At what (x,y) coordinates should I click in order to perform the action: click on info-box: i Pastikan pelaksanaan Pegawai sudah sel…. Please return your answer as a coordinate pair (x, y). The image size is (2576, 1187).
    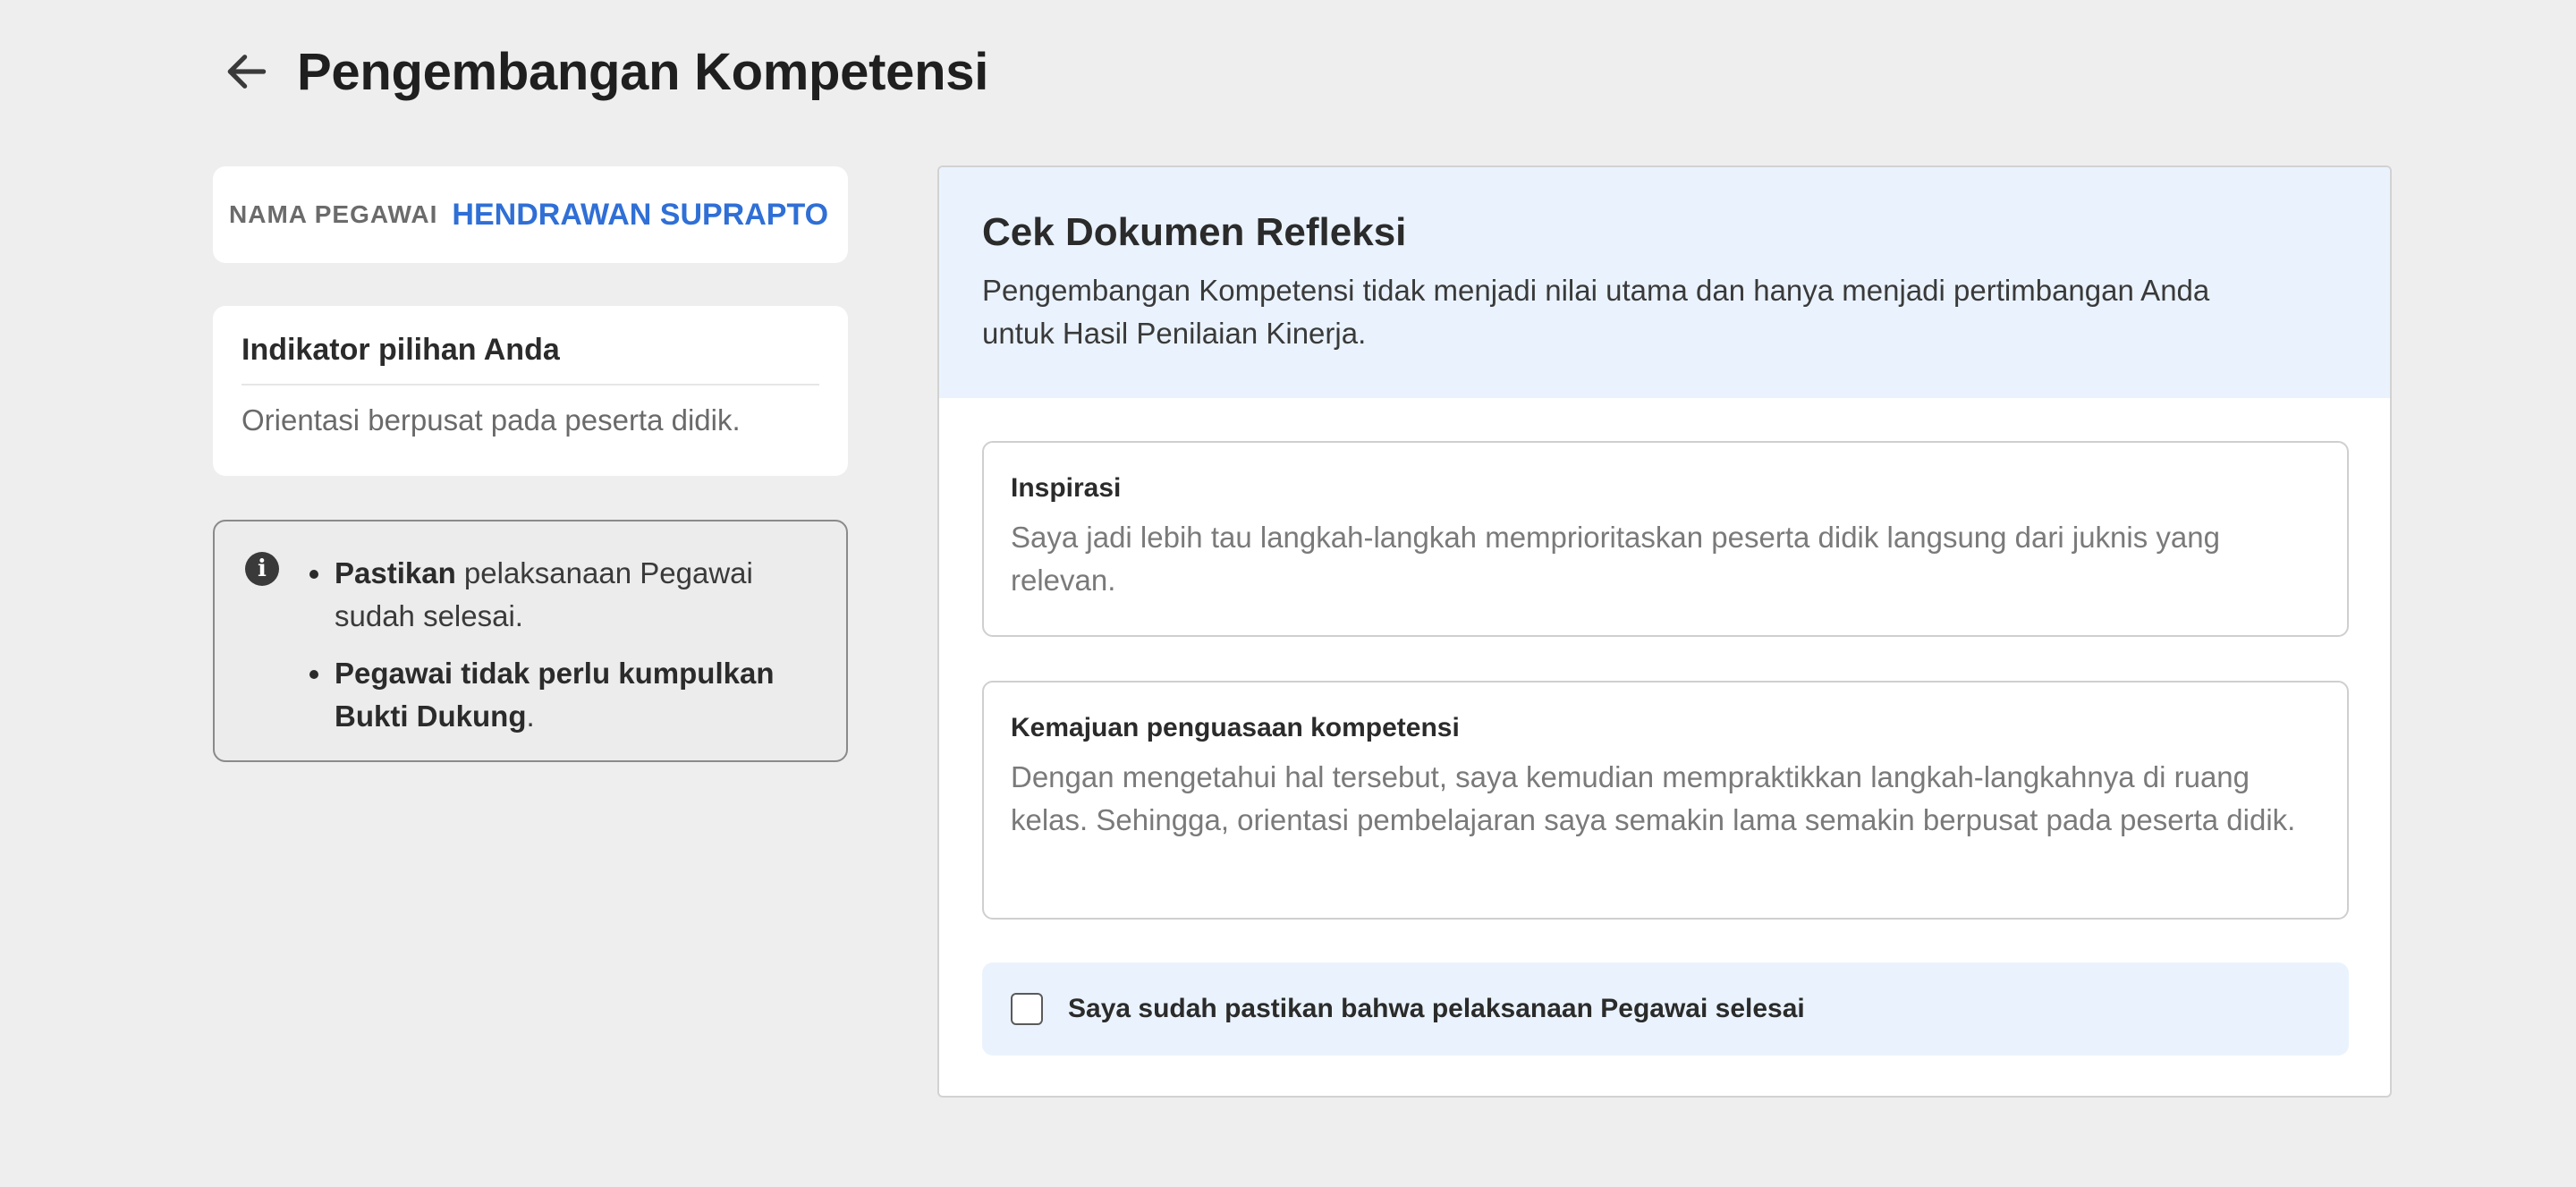
    Looking at the image, I should click on (530, 641).